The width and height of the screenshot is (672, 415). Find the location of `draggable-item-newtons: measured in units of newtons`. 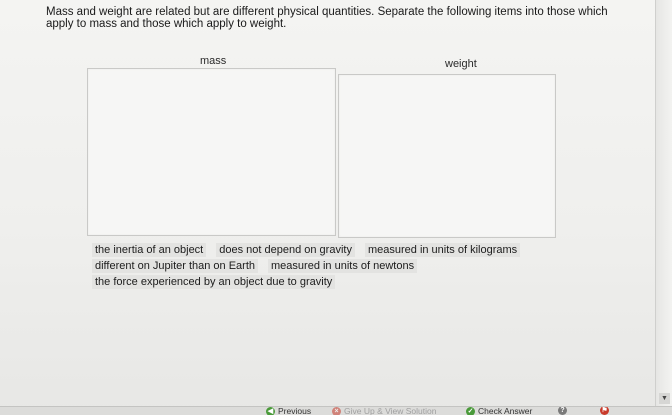

draggable-item-newtons: measured in units of newtons is located at coordinates (343, 266).